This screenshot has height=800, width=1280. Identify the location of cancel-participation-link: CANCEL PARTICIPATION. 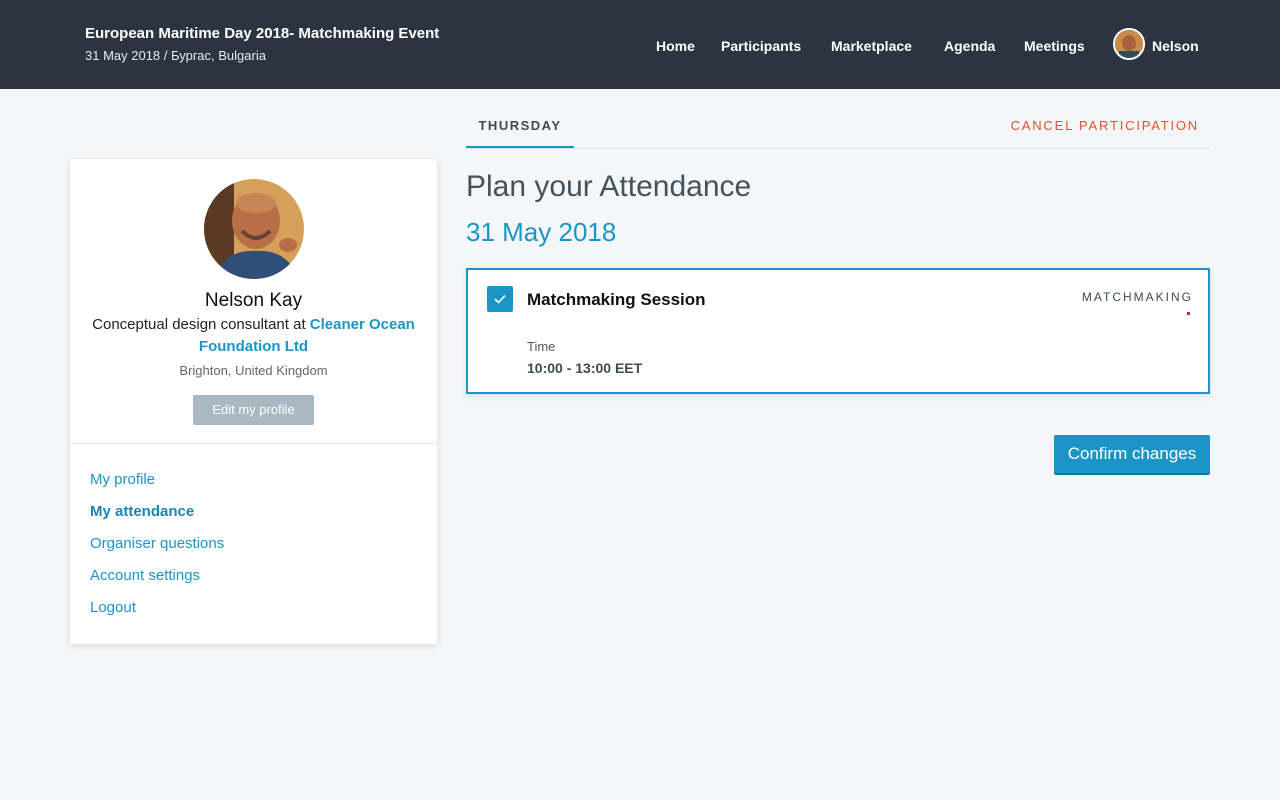
(1105, 125).